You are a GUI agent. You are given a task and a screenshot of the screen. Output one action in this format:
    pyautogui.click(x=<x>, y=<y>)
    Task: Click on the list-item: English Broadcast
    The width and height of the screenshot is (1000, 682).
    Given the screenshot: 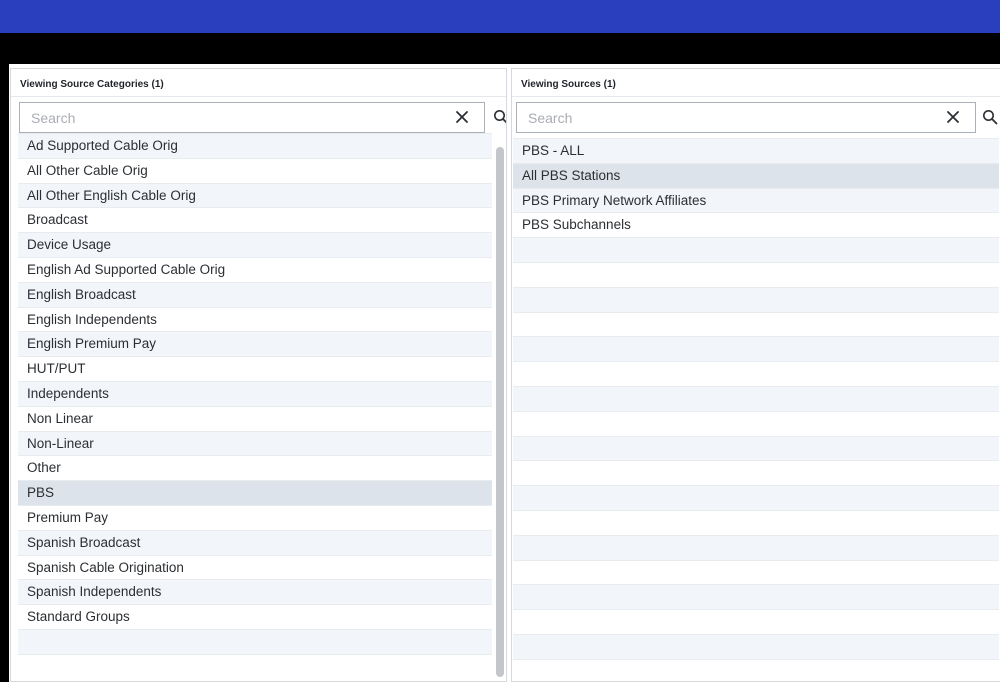 What is the action you would take?
    pyautogui.click(x=255, y=294)
    